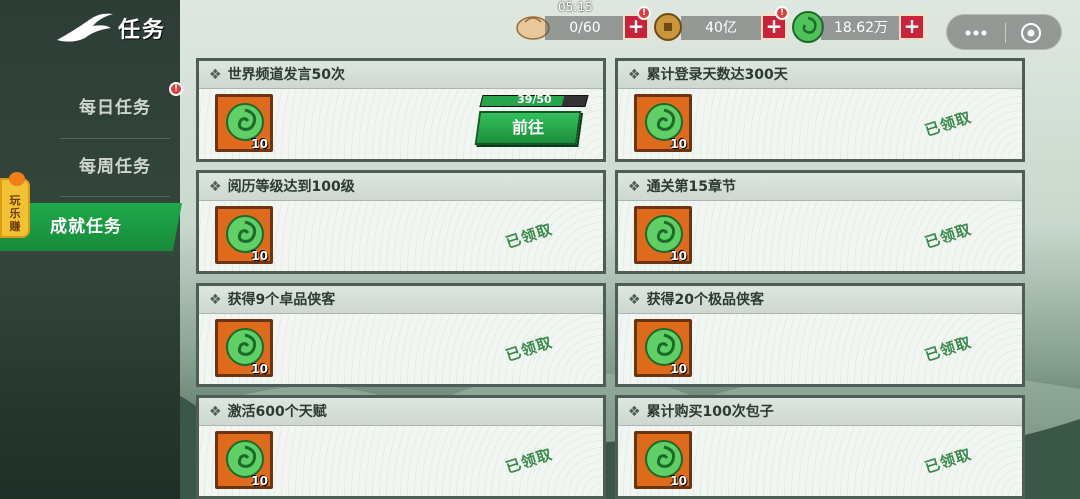 The image size is (1080, 499). I want to click on task-card: ❖ 通关第15章节 10 已领取, so click(820, 222).